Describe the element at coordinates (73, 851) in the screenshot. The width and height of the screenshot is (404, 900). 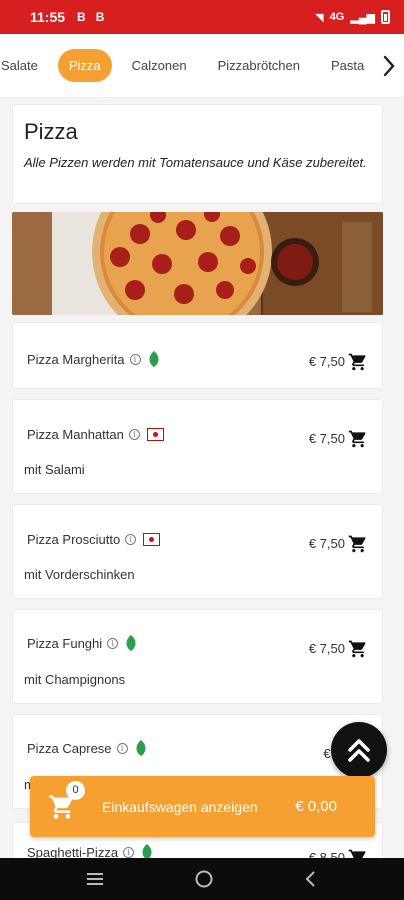
I see `item-name: Spaghetti-Pizza` at that location.